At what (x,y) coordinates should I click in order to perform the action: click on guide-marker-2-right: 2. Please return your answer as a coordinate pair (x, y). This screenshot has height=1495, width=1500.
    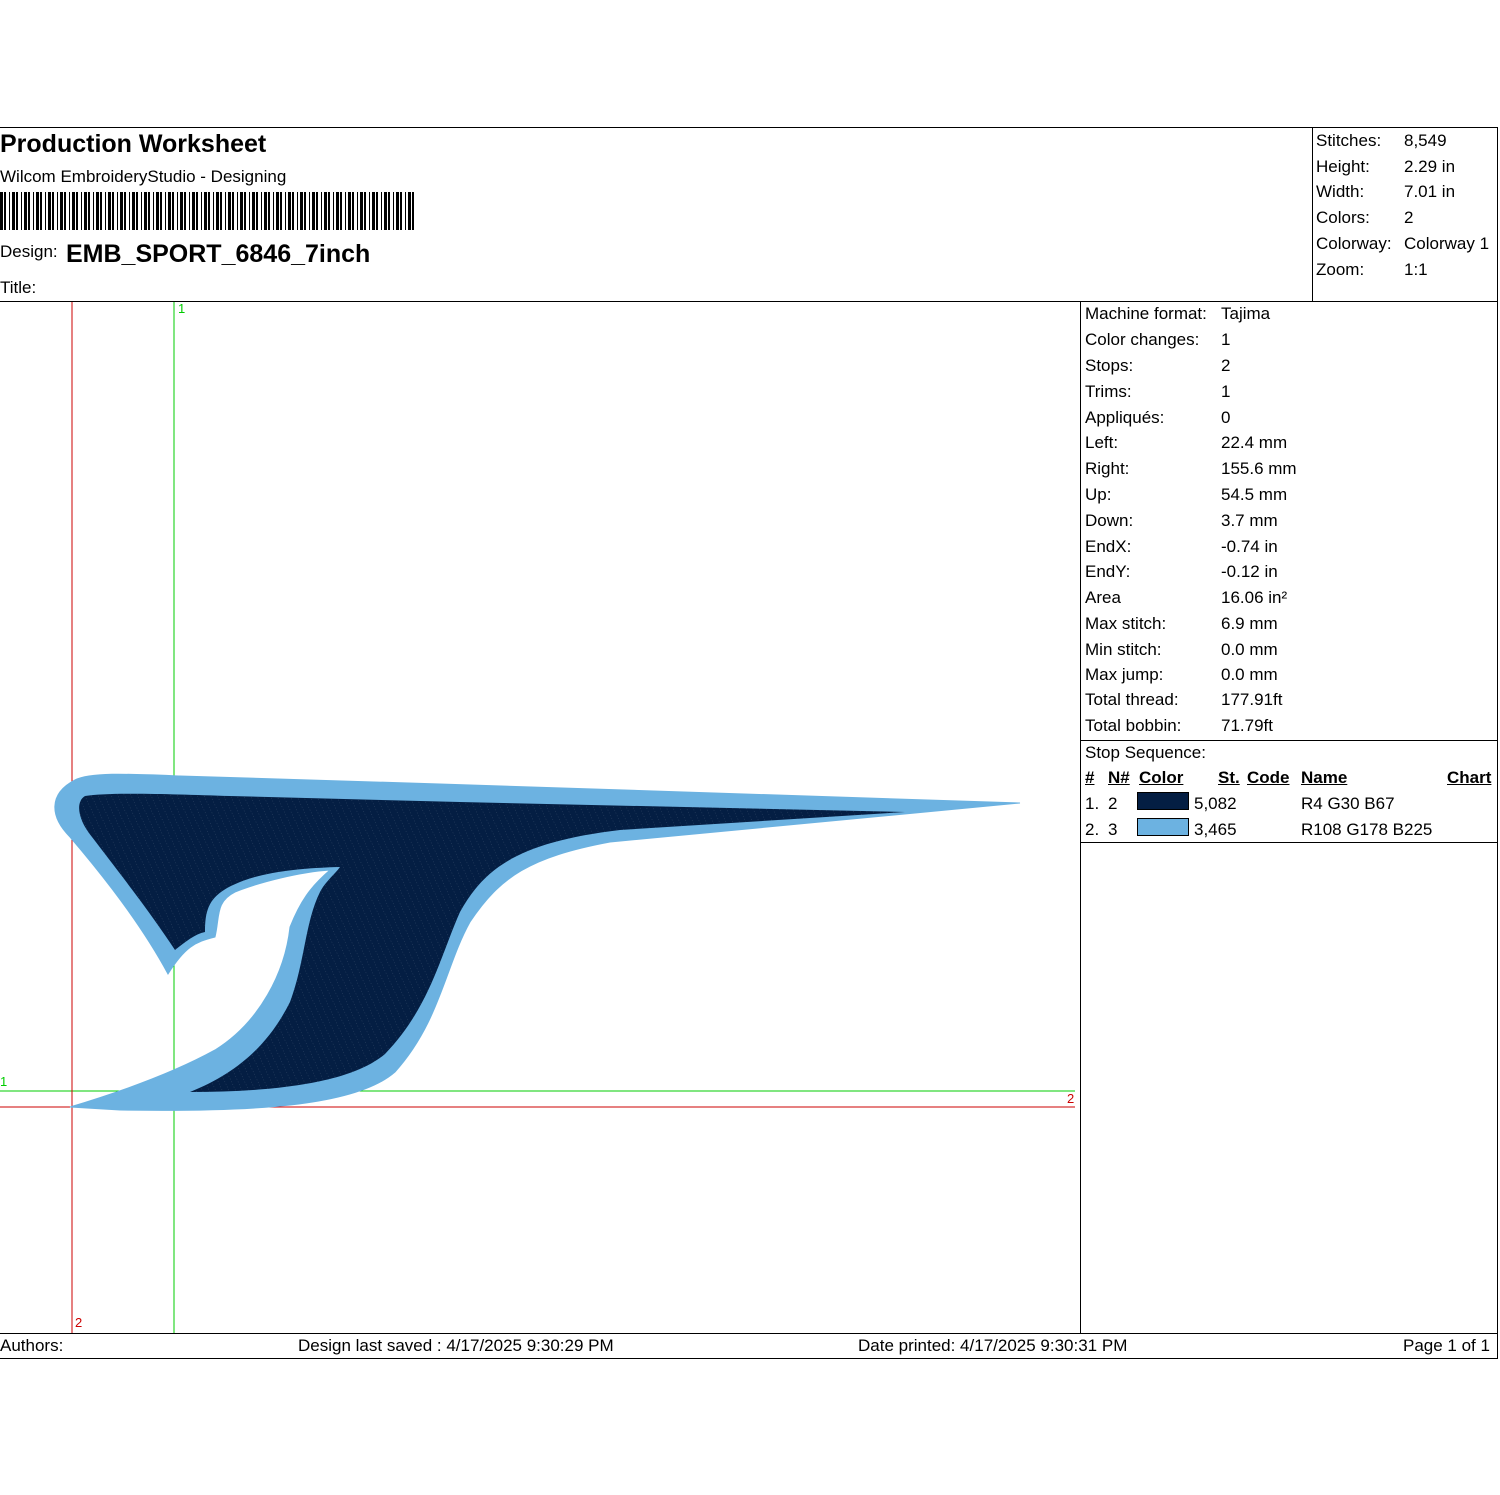
    Looking at the image, I should click on (1070, 1098).